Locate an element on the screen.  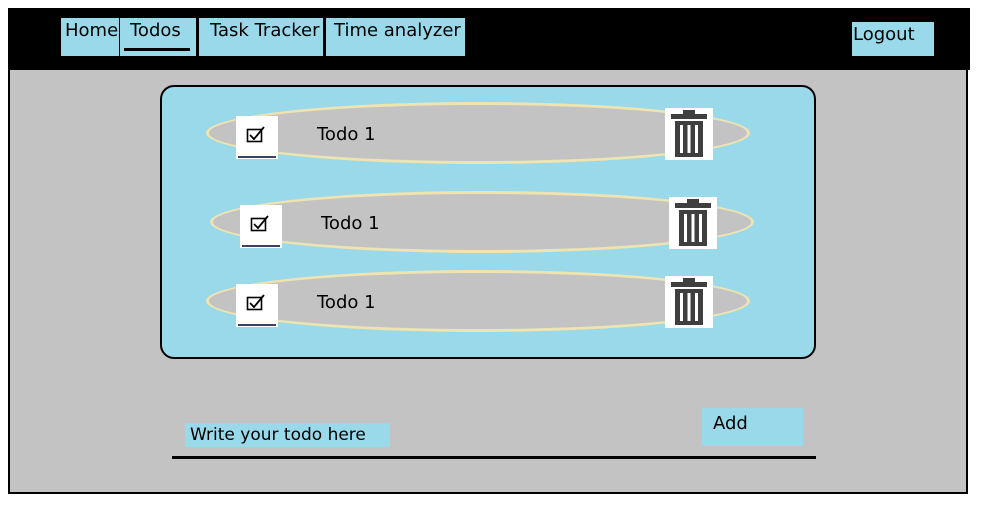
active-tab-underline is located at coordinates (157, 49).